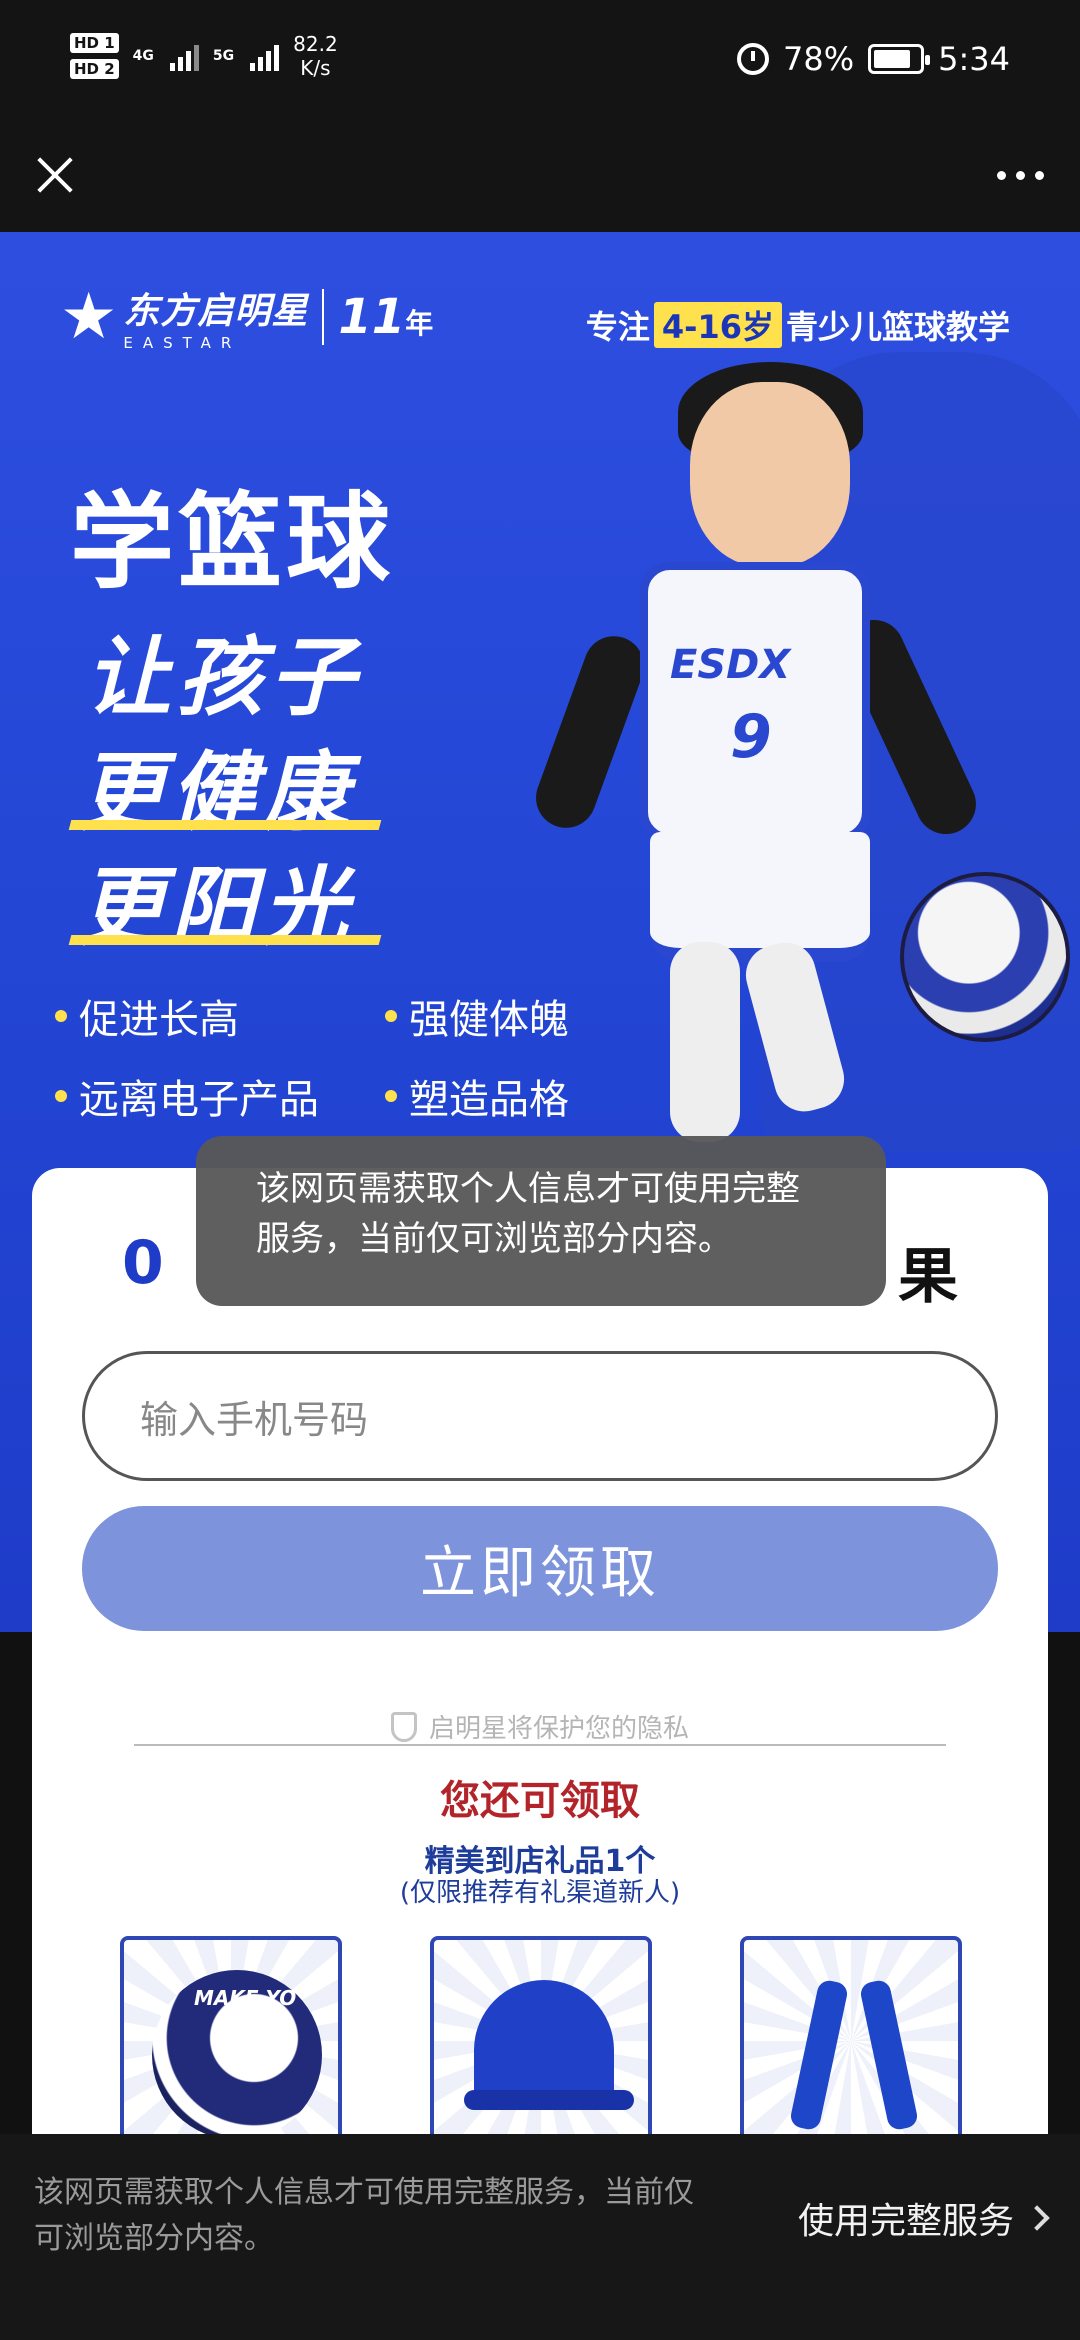 This screenshot has width=1080, height=2340. What do you see at coordinates (223, 678) in the screenshot?
I see `headline-let-kids: 让孩子` at bounding box center [223, 678].